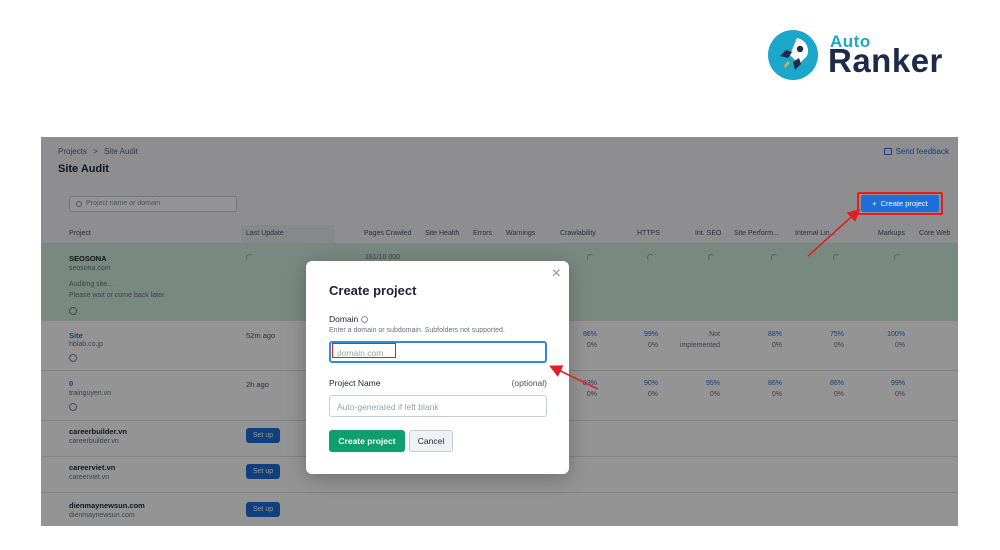 The width and height of the screenshot is (1000, 550). I want to click on optional-tag: (optional), so click(529, 383).